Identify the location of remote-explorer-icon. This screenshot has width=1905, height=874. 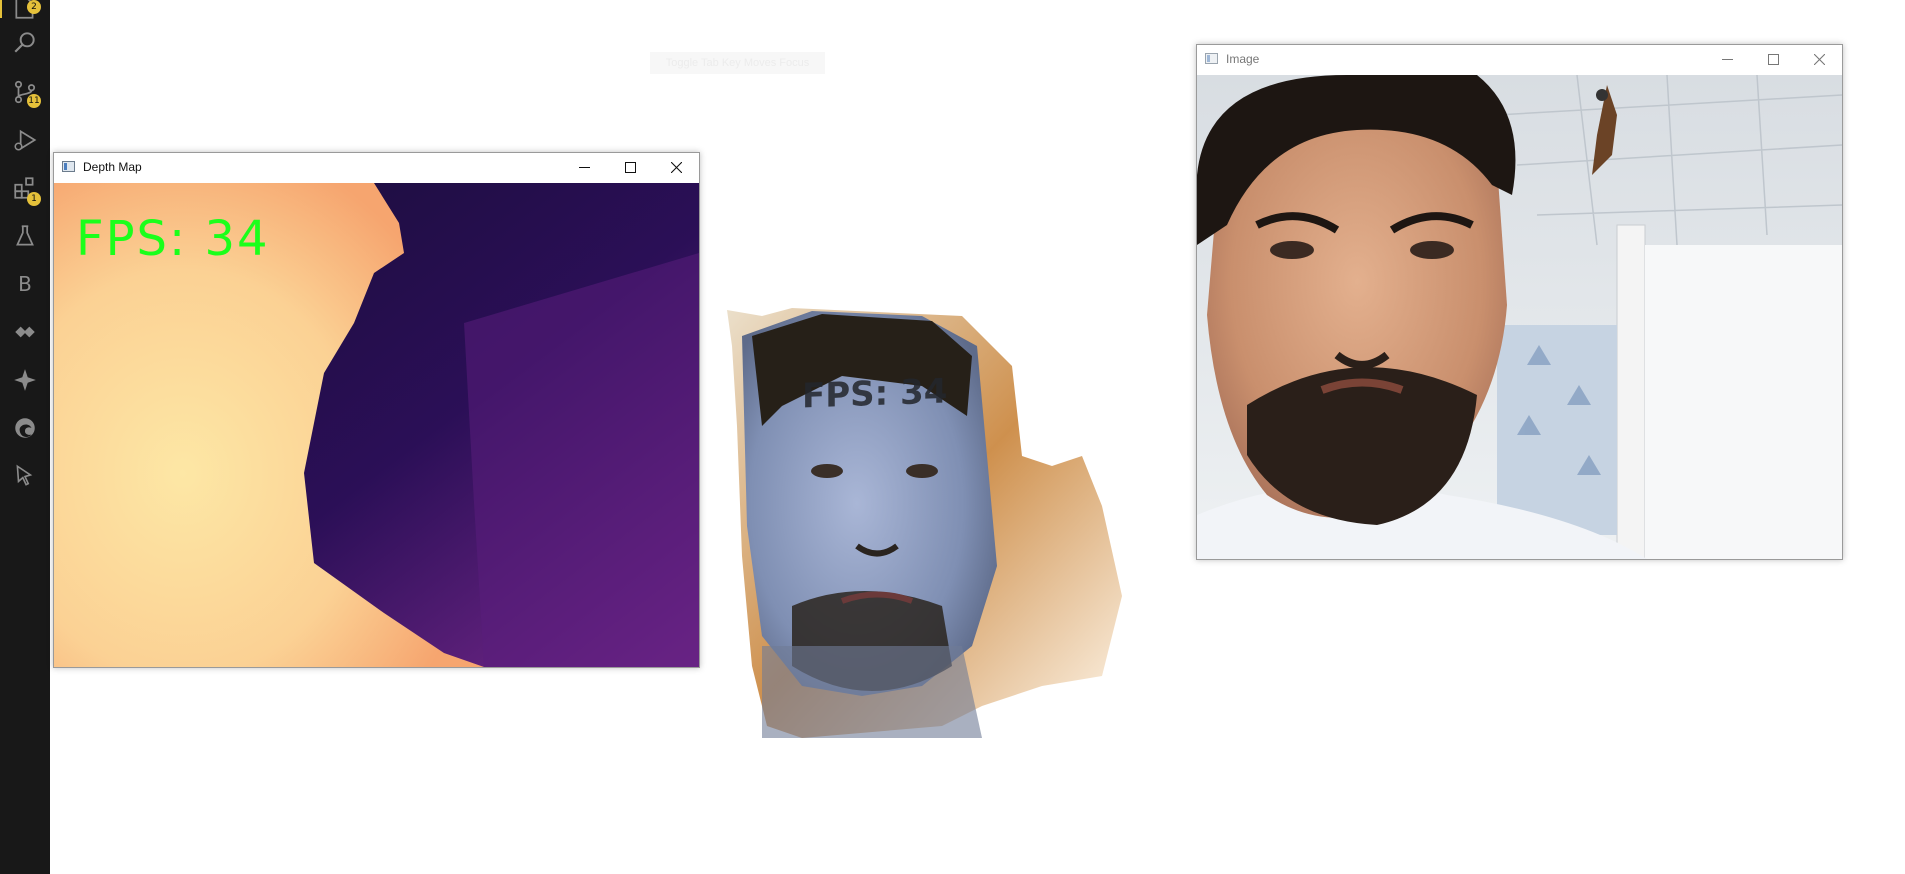
(25, 332).